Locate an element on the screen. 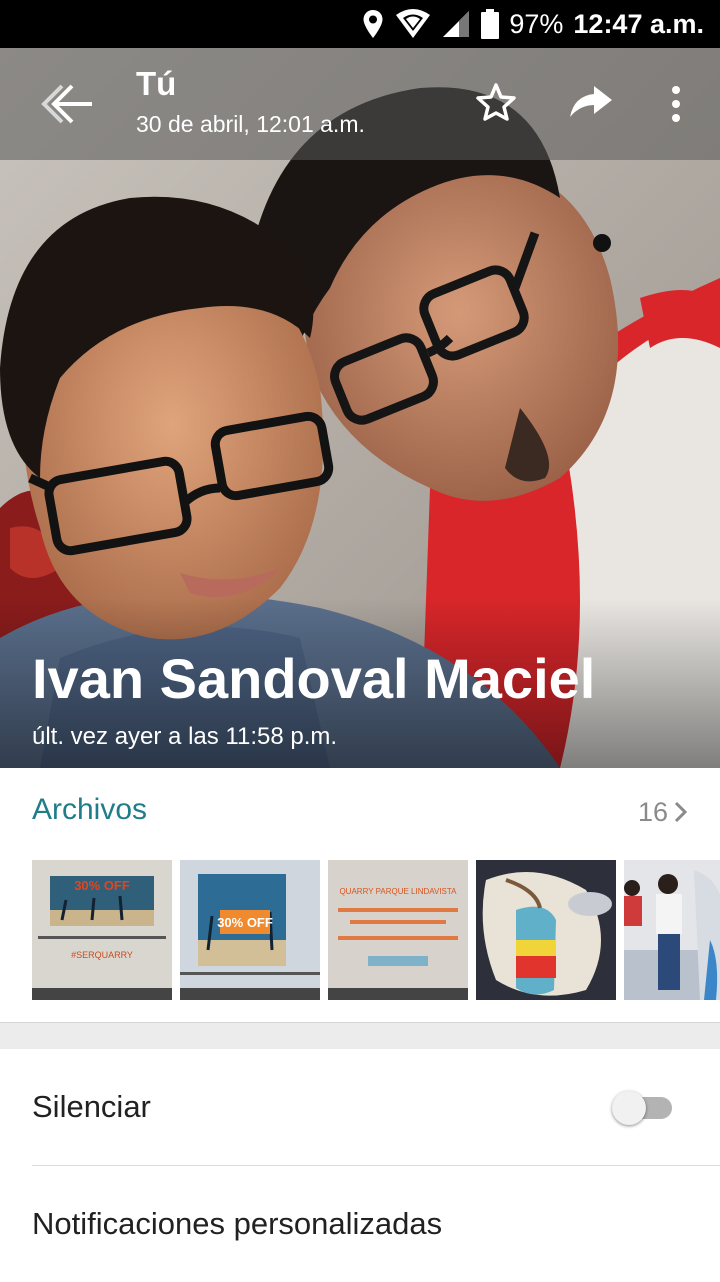 This screenshot has height=1282, width=720. back-button is located at coordinates (63, 104).